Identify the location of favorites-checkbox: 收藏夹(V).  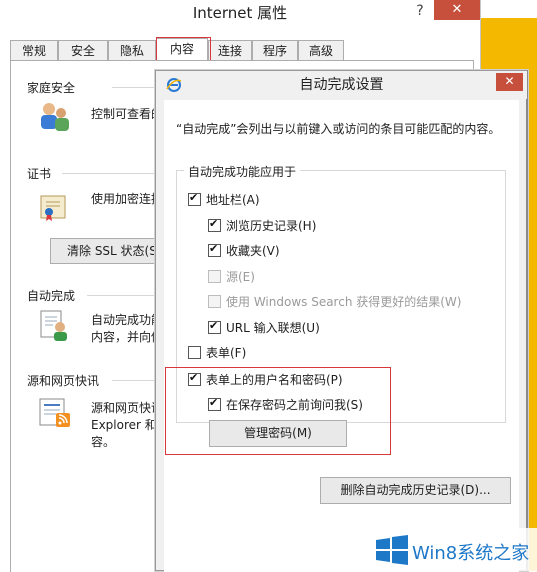
(244, 250).